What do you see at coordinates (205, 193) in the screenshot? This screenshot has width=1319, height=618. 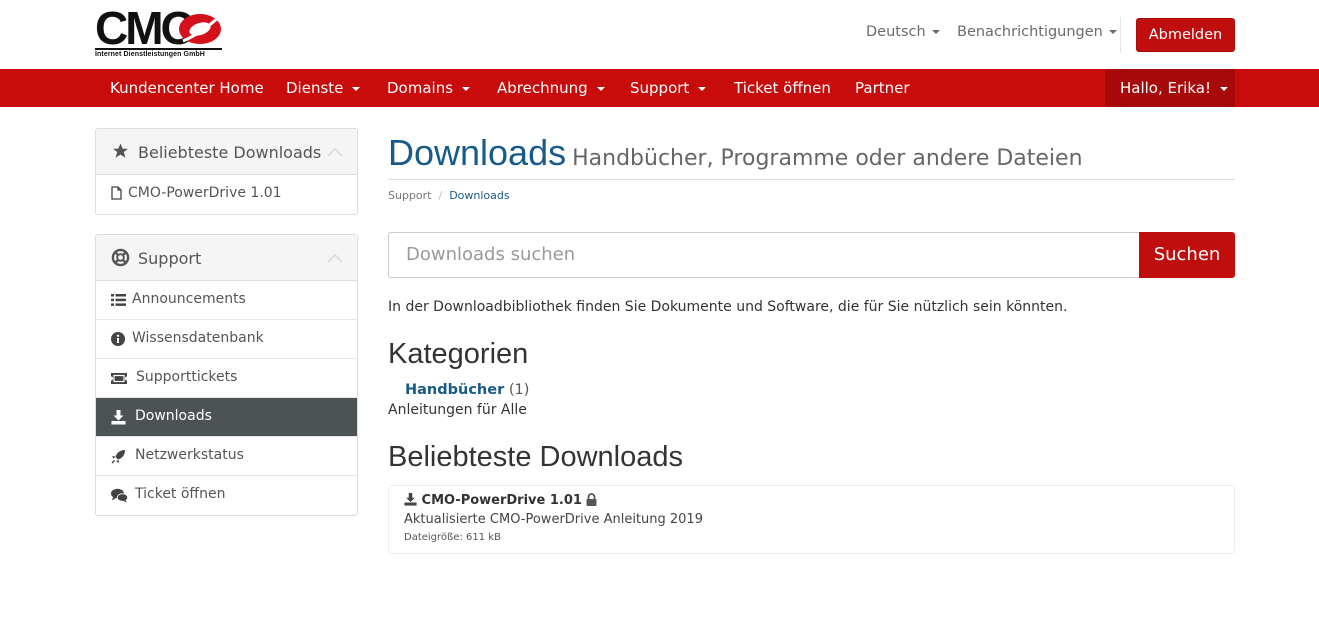 I see `sidebar-item-label: CMO-PowerDrive 1.01` at bounding box center [205, 193].